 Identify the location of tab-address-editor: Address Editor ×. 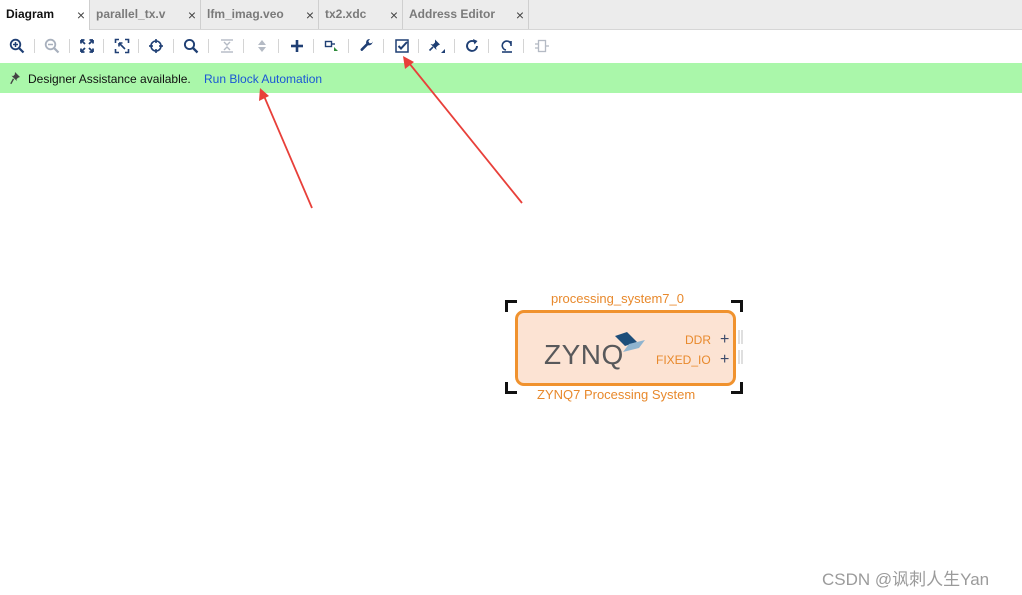
(466, 14).